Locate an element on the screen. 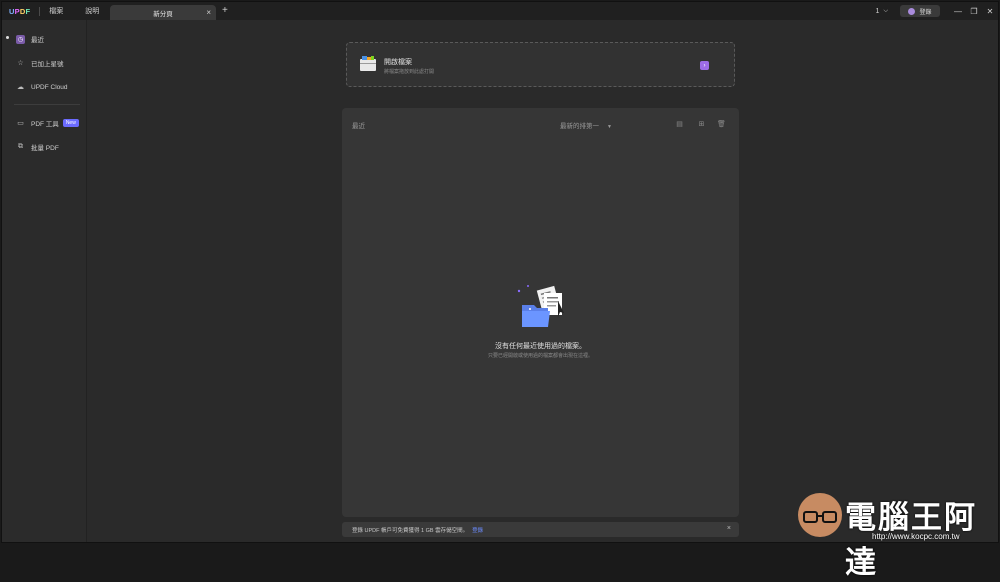 Image resolution: width=1000 pixels, height=582 pixels. list-view-icon: ▤ is located at coordinates (679, 124).